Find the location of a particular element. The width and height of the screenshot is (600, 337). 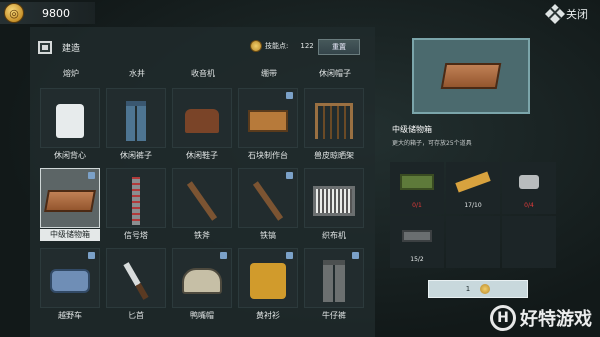

loom-icon is located at coordinates (334, 201).